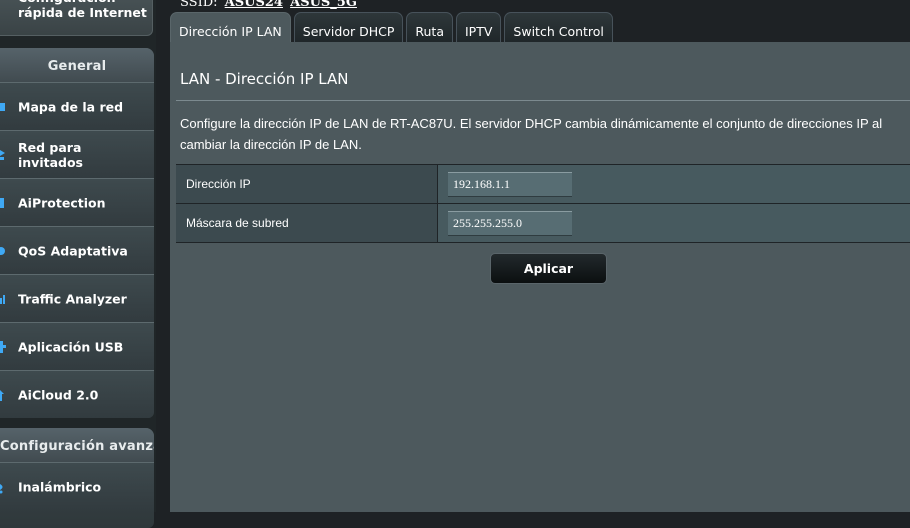  I want to click on ssid-link-5g: ASUS_5G, so click(323, 5).